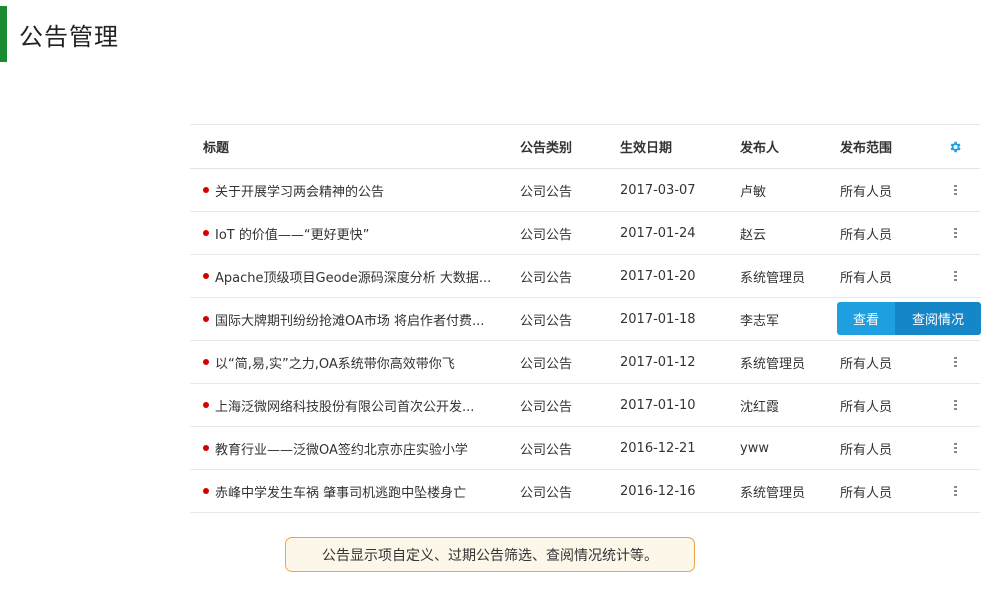  Describe the element at coordinates (753, 235) in the screenshot. I see `row-publisher: 赵云` at that location.